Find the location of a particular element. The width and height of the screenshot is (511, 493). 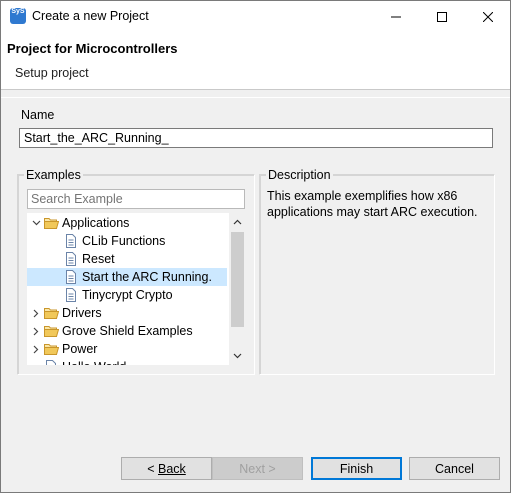

maximize-icon is located at coordinates (442, 16).